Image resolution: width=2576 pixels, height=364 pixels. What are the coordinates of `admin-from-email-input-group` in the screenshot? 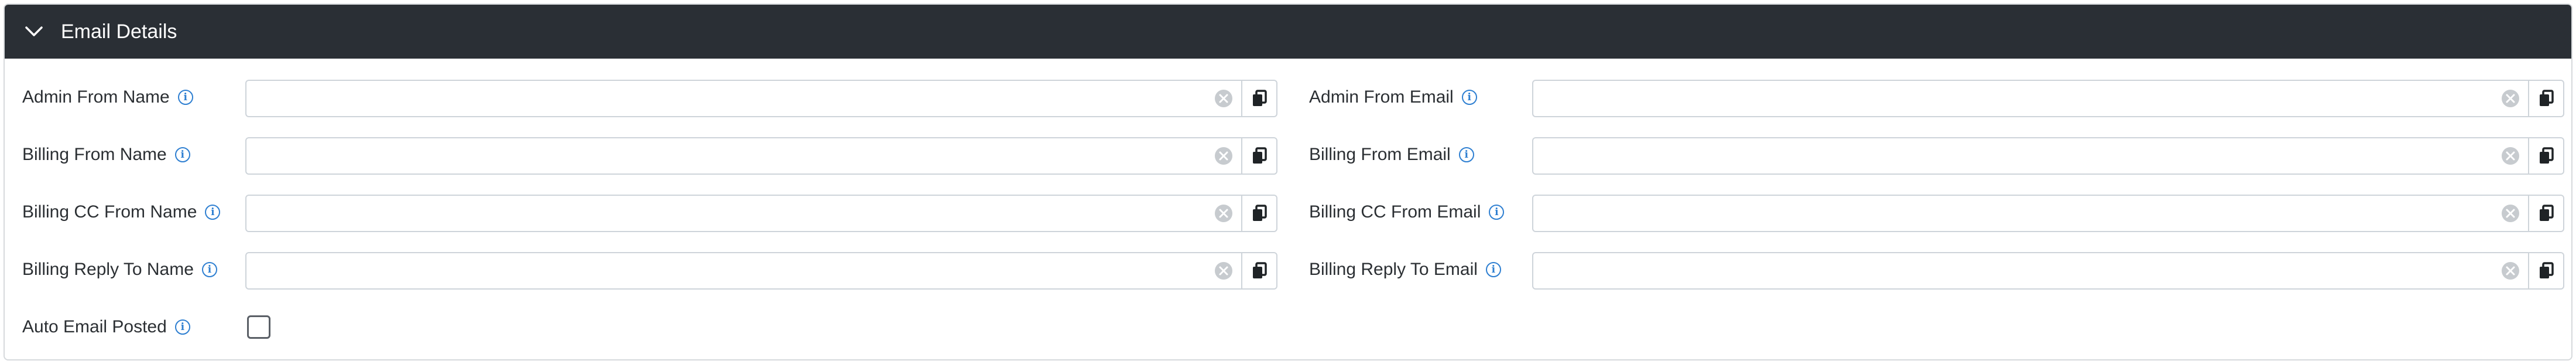 It's located at (2048, 98).